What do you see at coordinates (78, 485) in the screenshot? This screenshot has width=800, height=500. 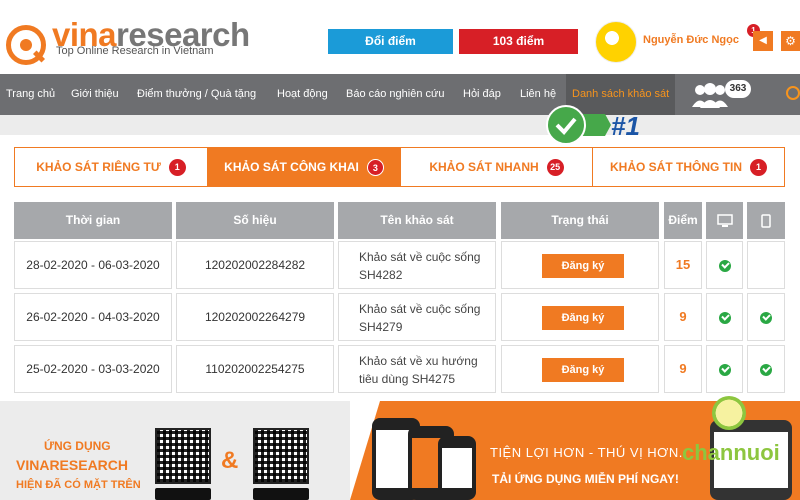 I see `banner-app-line3: HIỆN ĐÃ CÓ MẶT TRÊN` at bounding box center [78, 485].